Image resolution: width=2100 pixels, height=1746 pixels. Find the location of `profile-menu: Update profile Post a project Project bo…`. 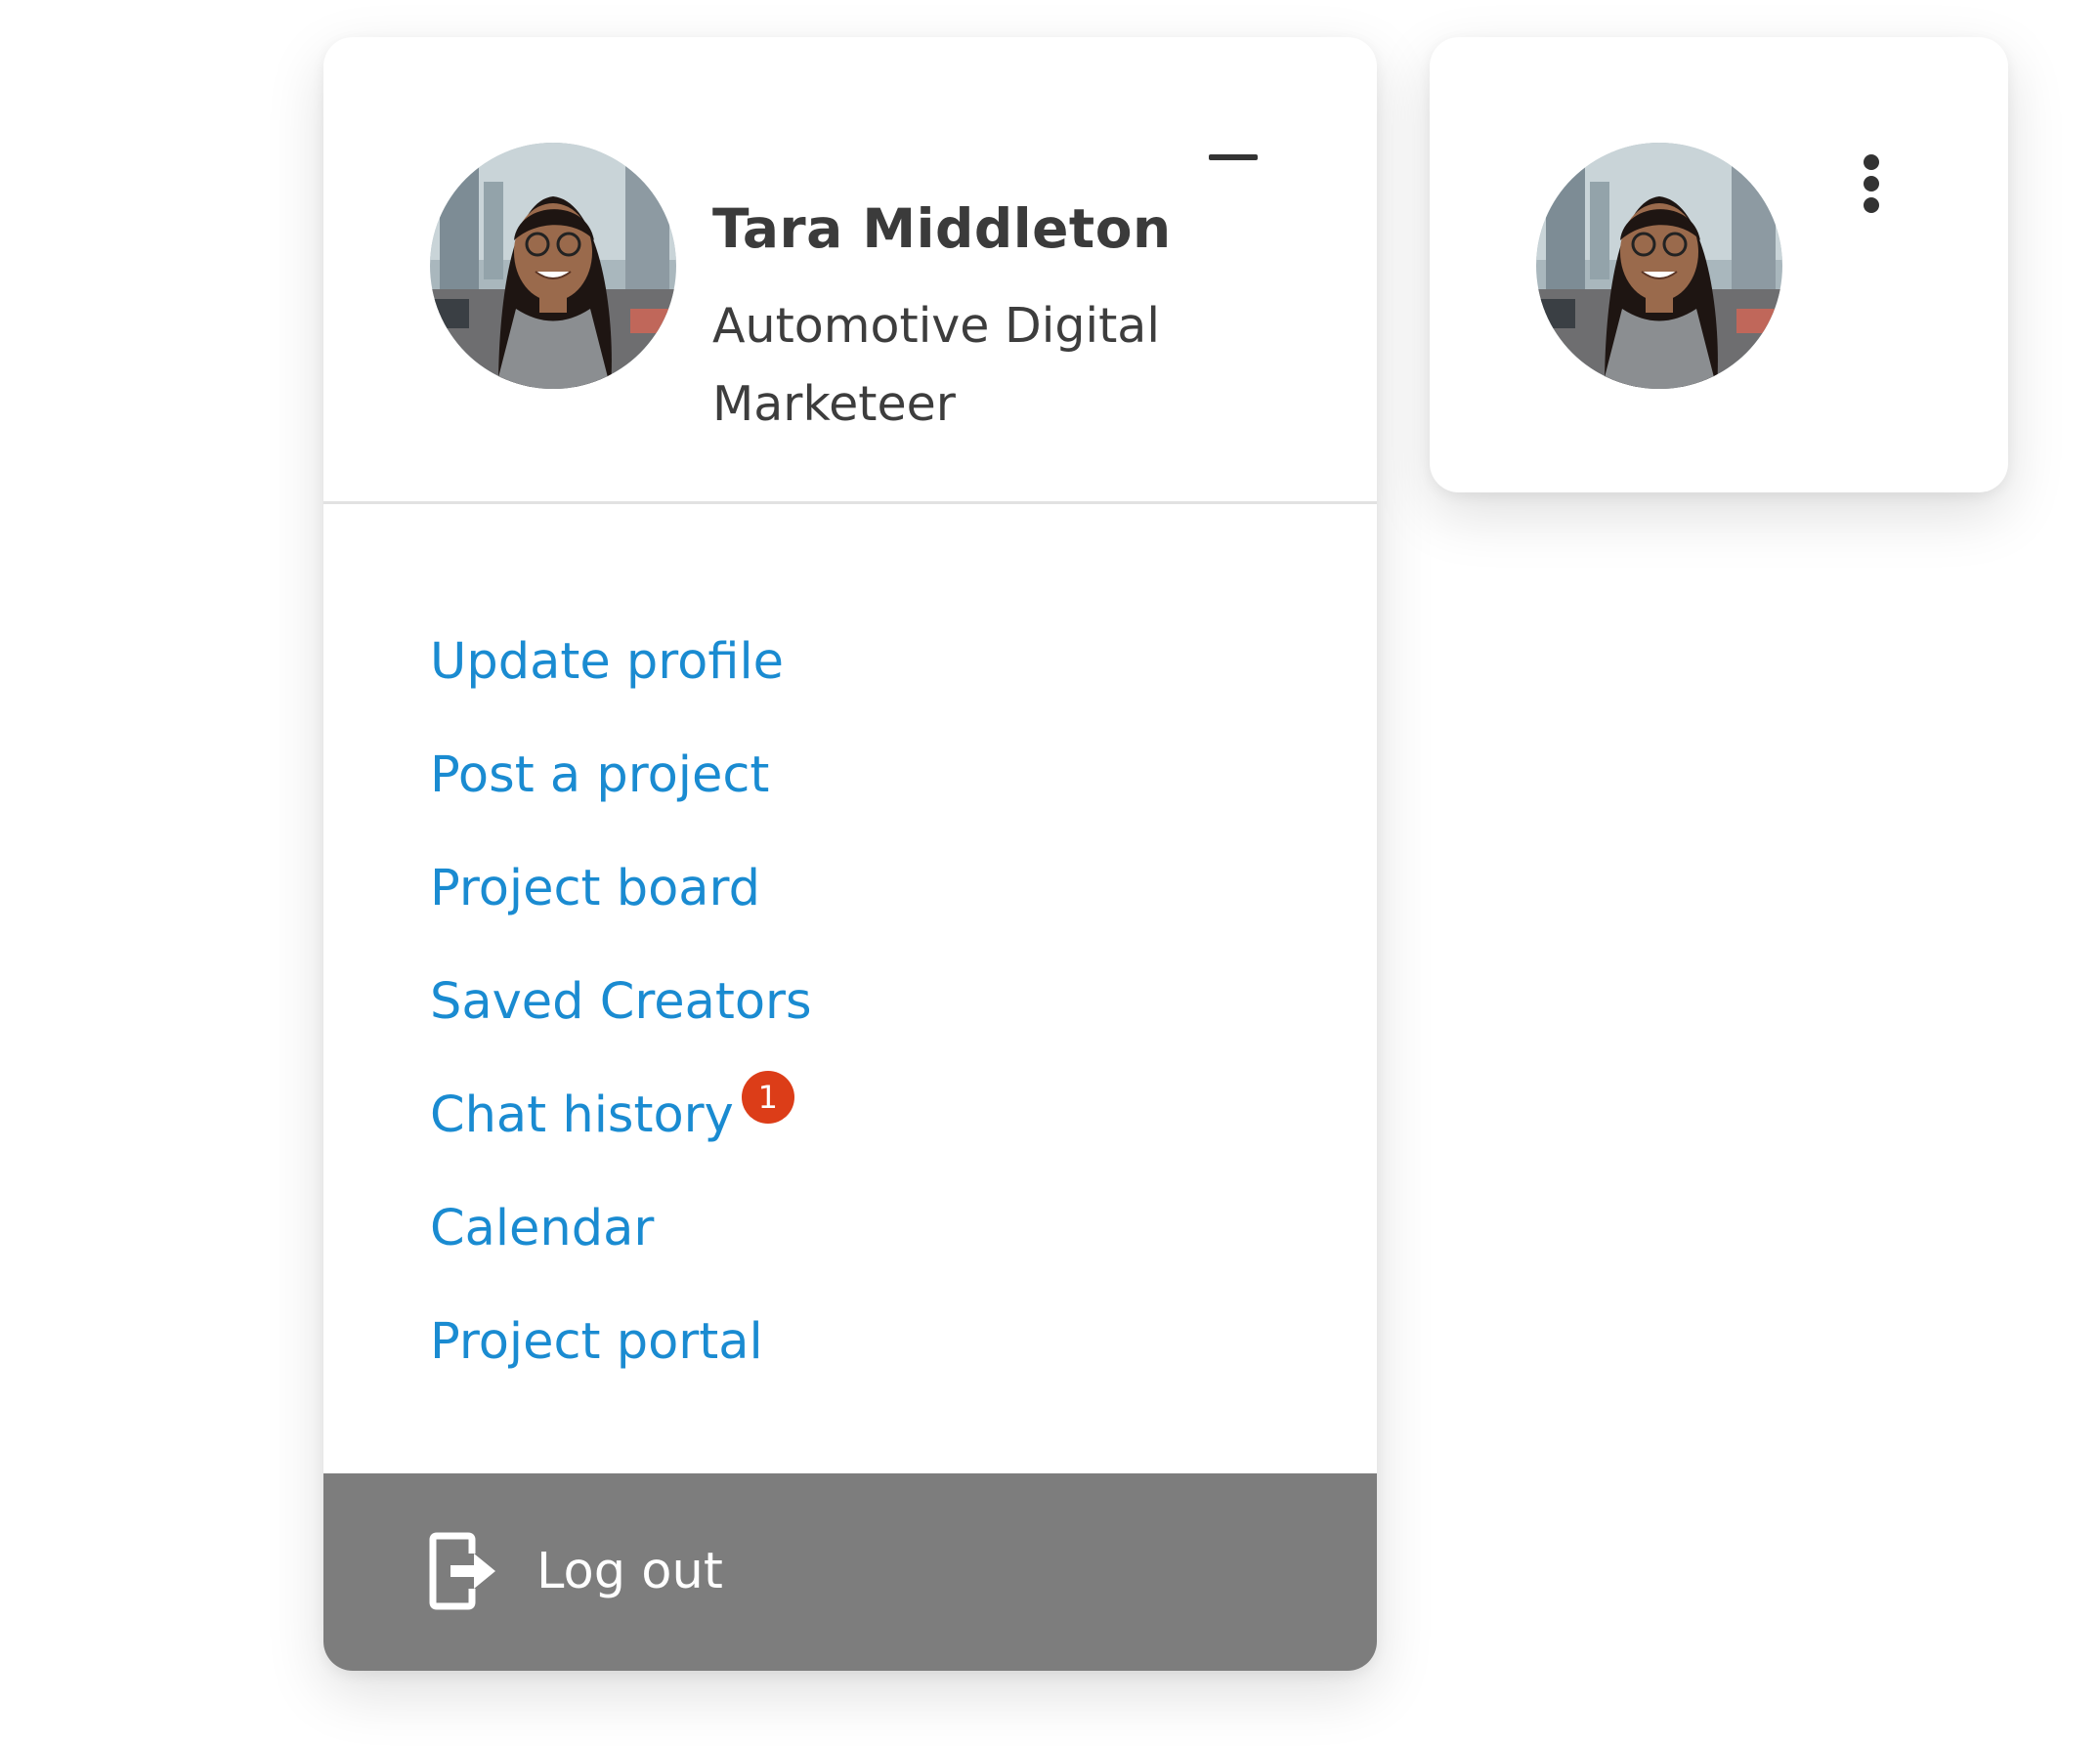

profile-menu: Update profile Post a project Project bo… is located at coordinates (621, 1000).